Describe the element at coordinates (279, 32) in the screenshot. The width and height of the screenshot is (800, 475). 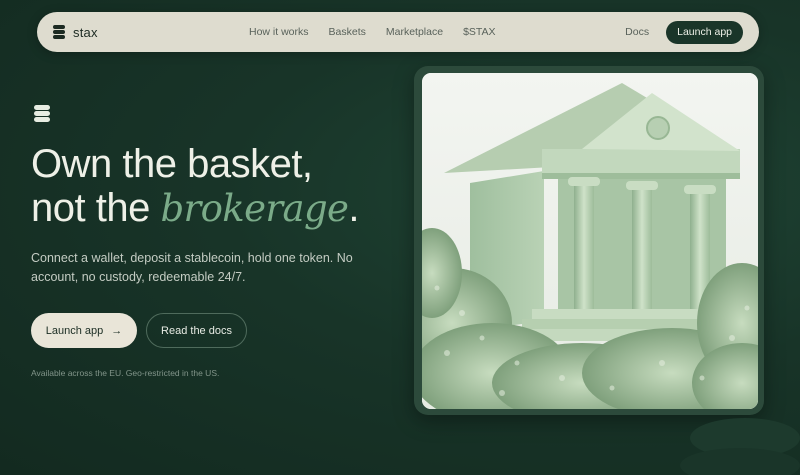
I see `nav-link-how-it-works: How it works` at that location.